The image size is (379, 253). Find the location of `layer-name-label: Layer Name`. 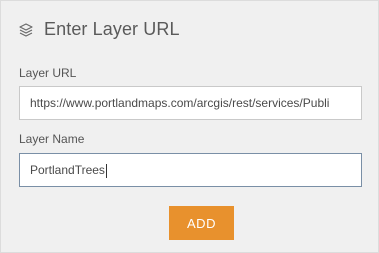

layer-name-label: Layer Name is located at coordinates (52, 139).